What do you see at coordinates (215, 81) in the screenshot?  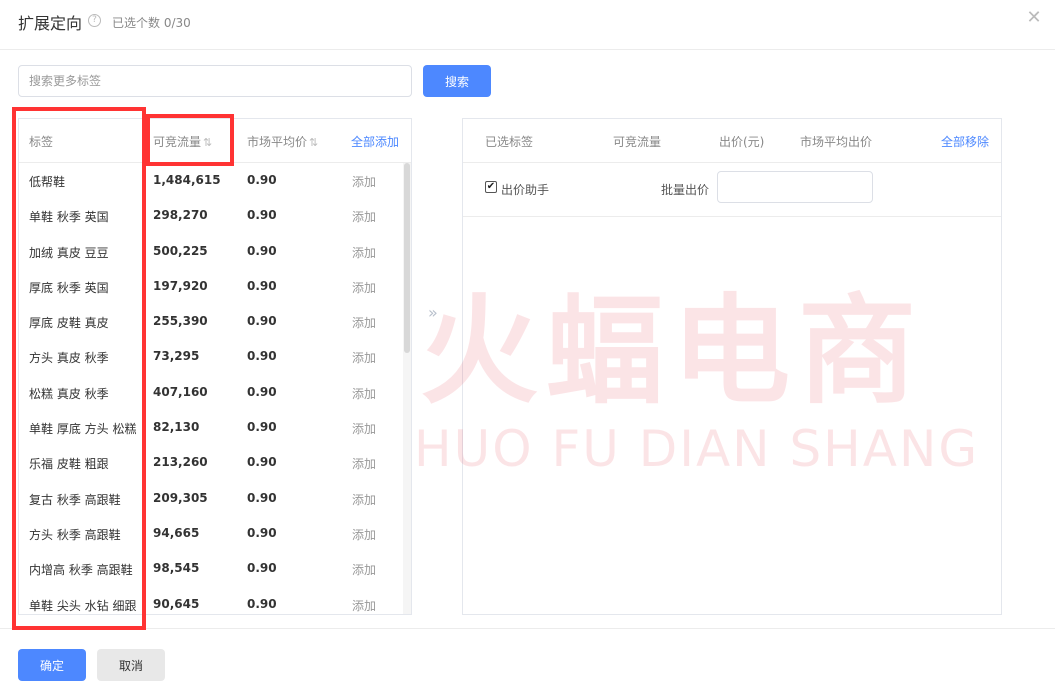 I see `search-input` at bounding box center [215, 81].